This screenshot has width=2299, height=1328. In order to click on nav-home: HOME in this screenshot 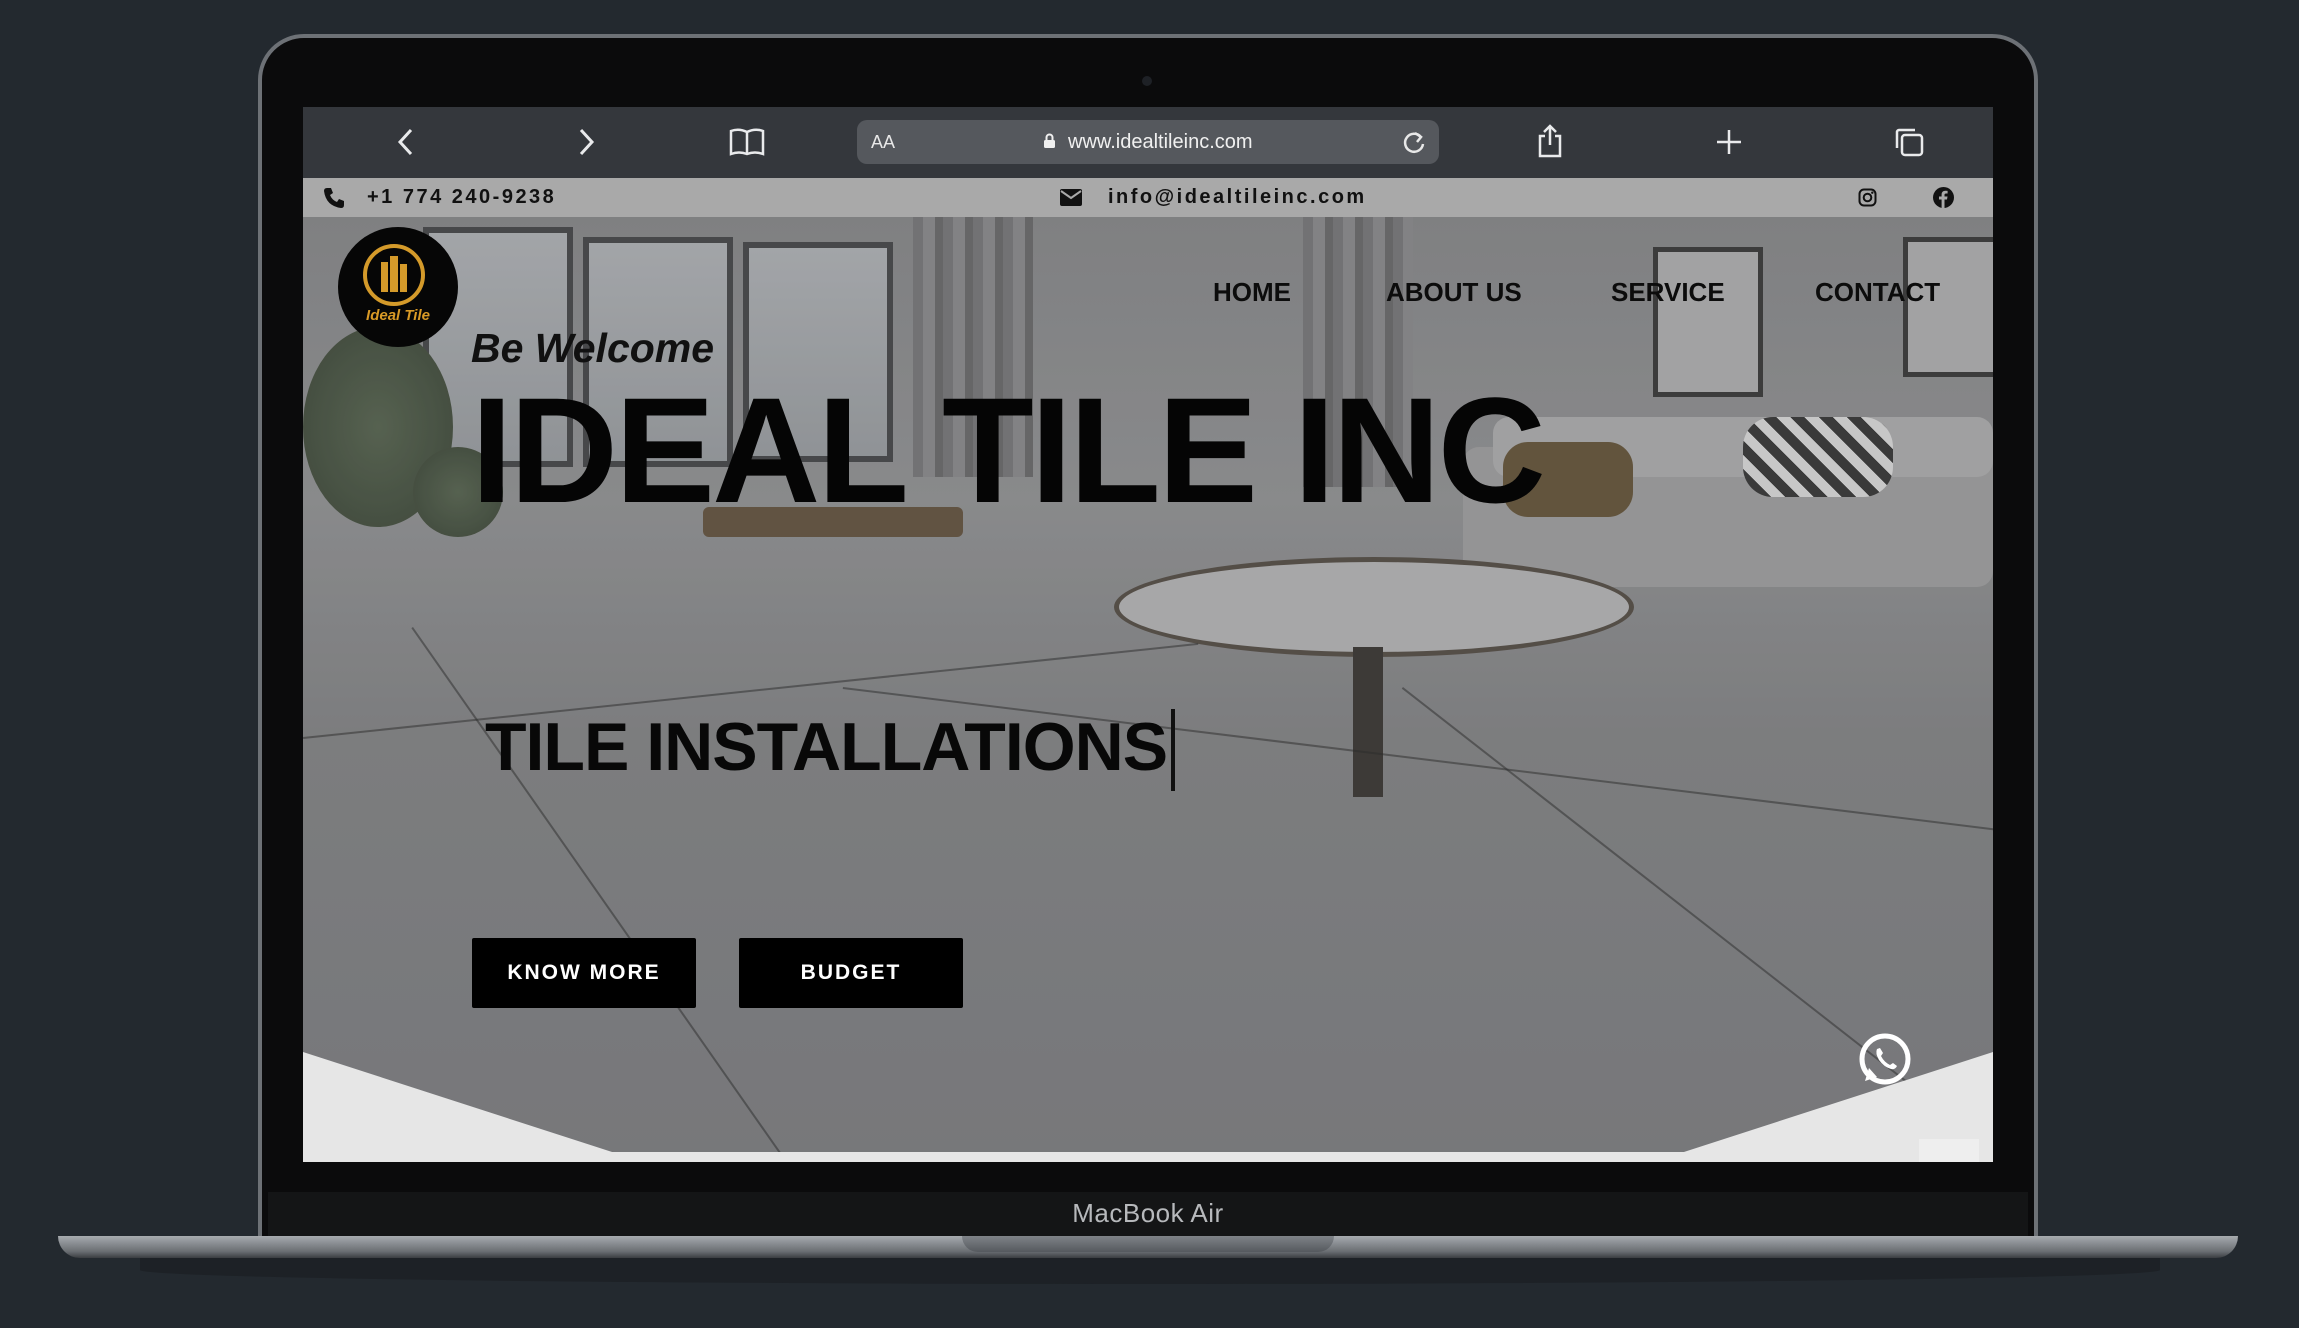, I will do `click(1252, 292)`.